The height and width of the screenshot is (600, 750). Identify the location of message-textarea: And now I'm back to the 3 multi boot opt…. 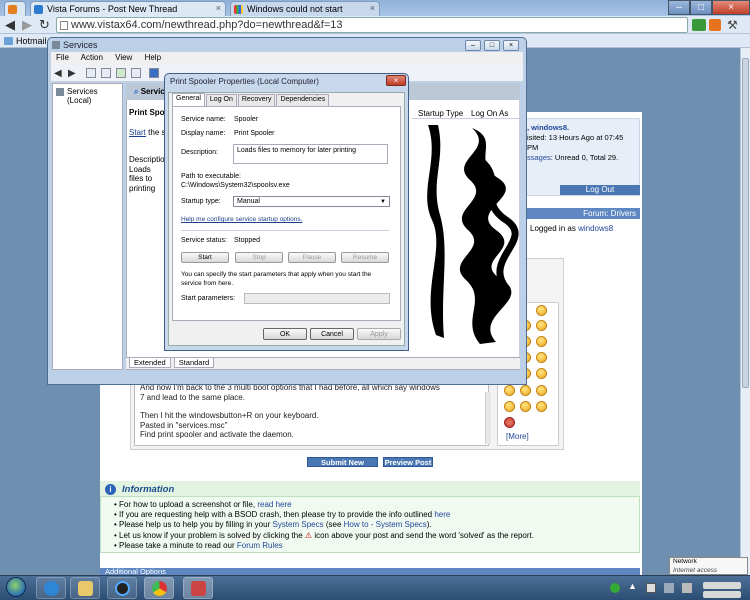
(311, 412).